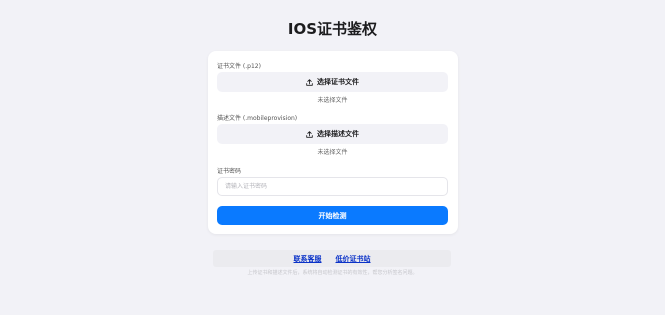  I want to click on select-cert-button-label: 选择证书文件, so click(338, 82).